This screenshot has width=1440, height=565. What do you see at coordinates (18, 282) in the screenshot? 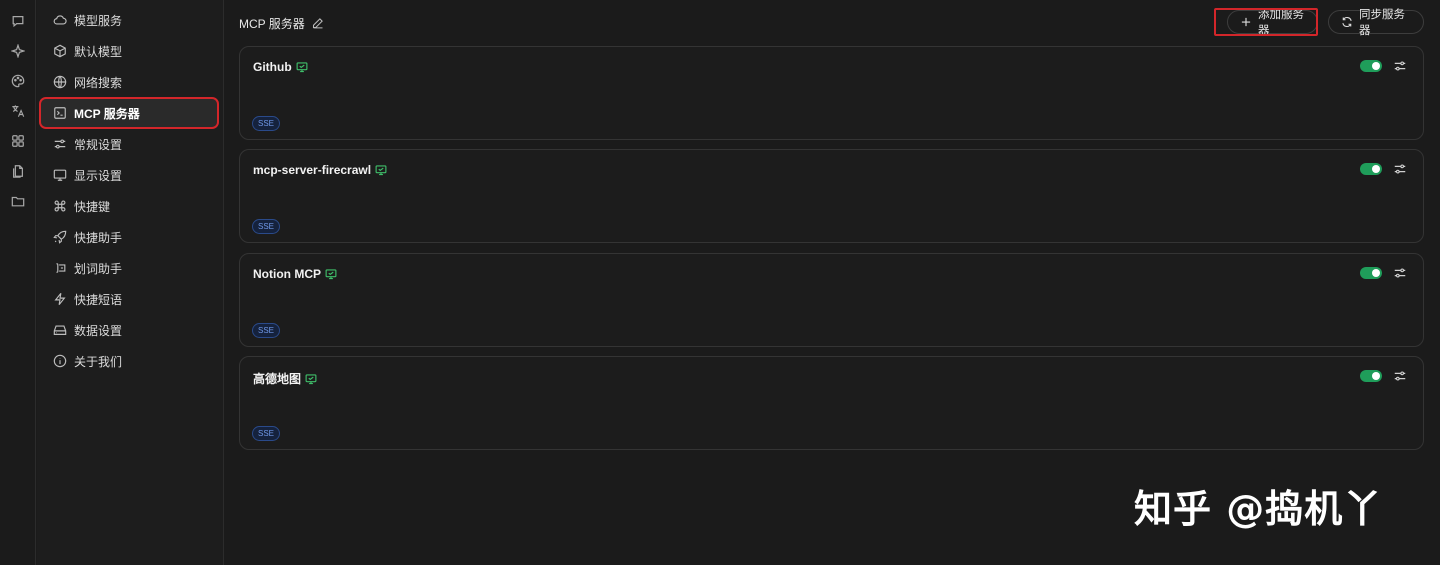
I see `icon-rail` at bounding box center [18, 282].